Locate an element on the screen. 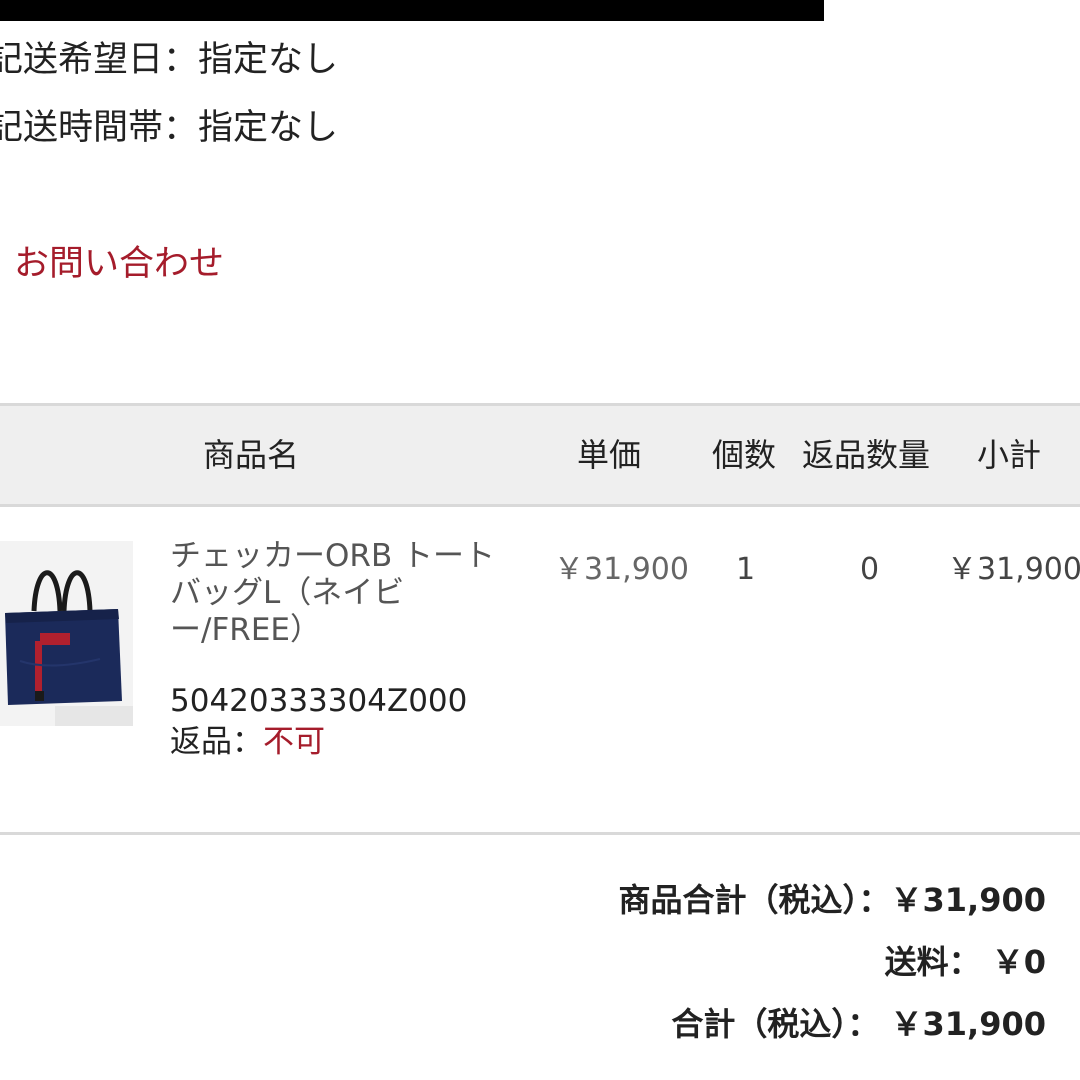 This screenshot has height=1080, width=1080. subtotal-value: ￥31,900 is located at coordinates (1013, 569).